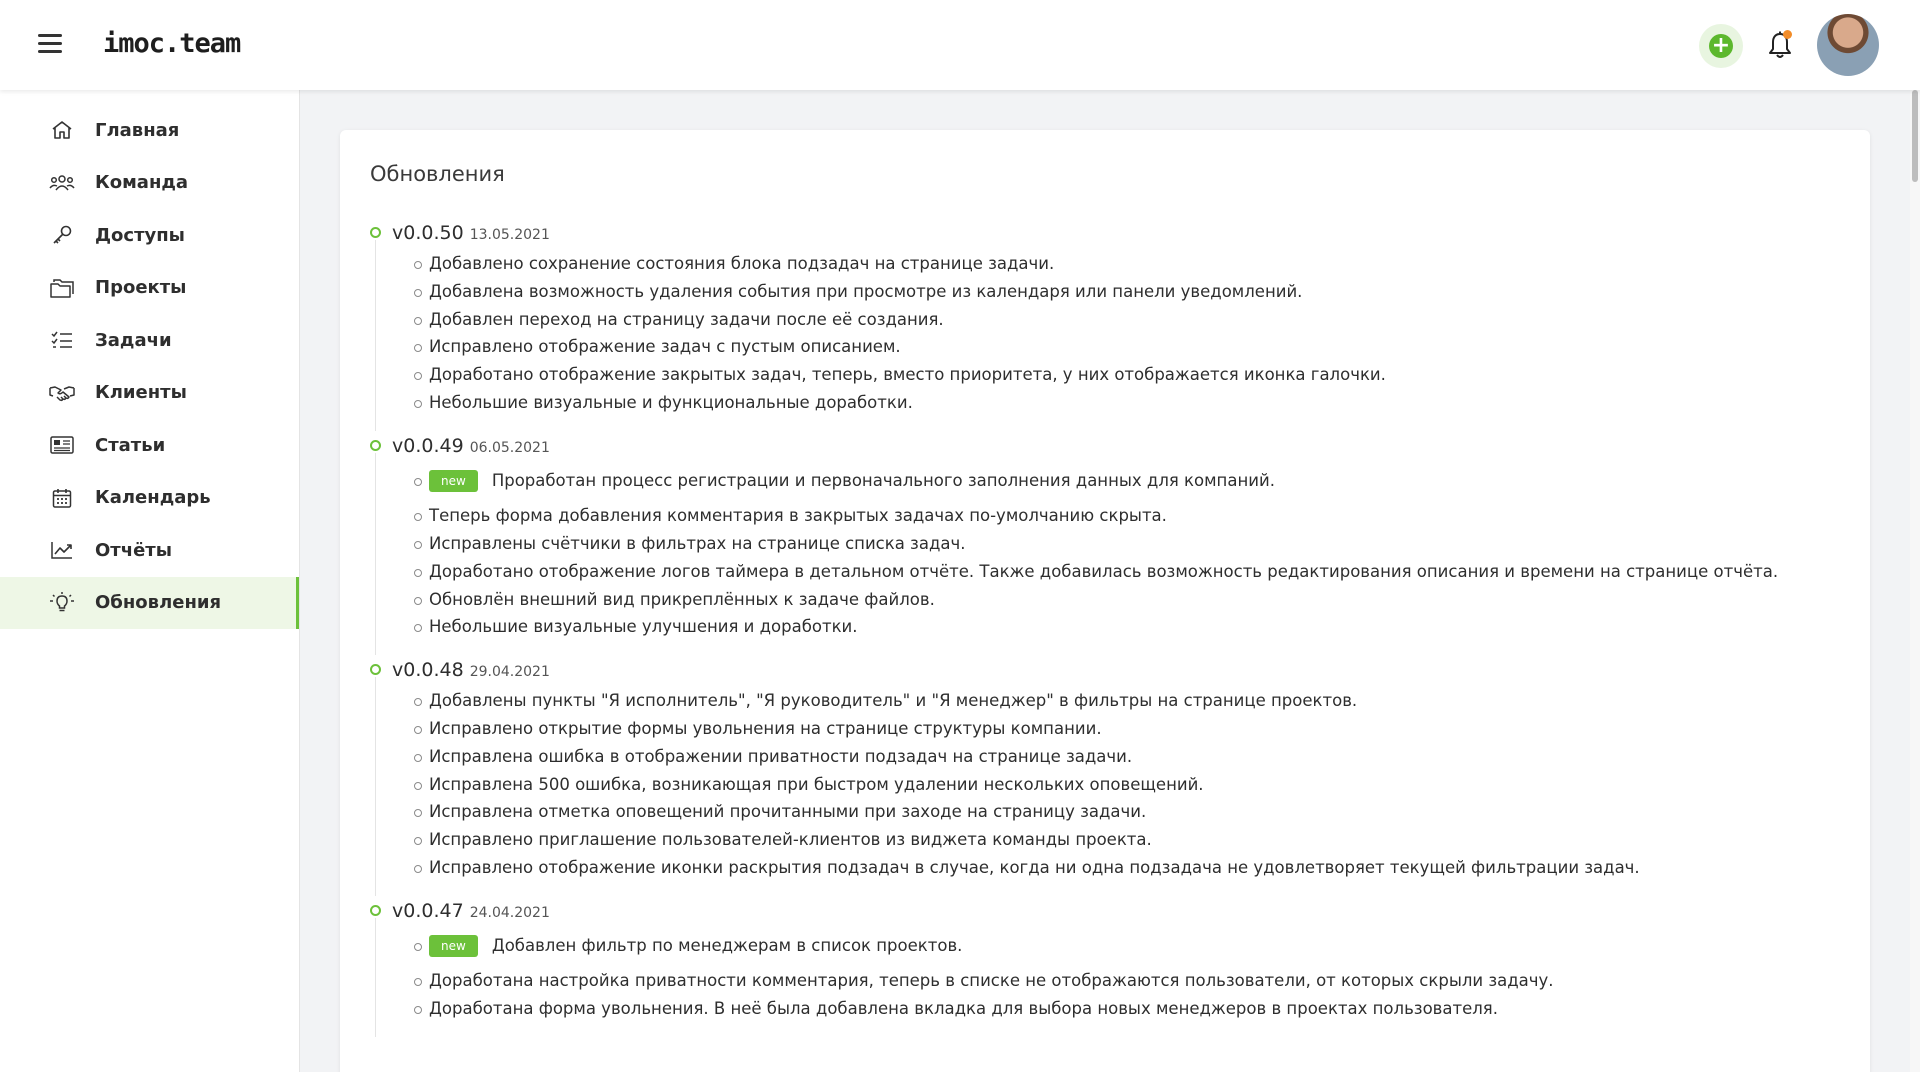 The width and height of the screenshot is (1920, 1072). I want to click on version-number: v0.0.48, so click(428, 670).